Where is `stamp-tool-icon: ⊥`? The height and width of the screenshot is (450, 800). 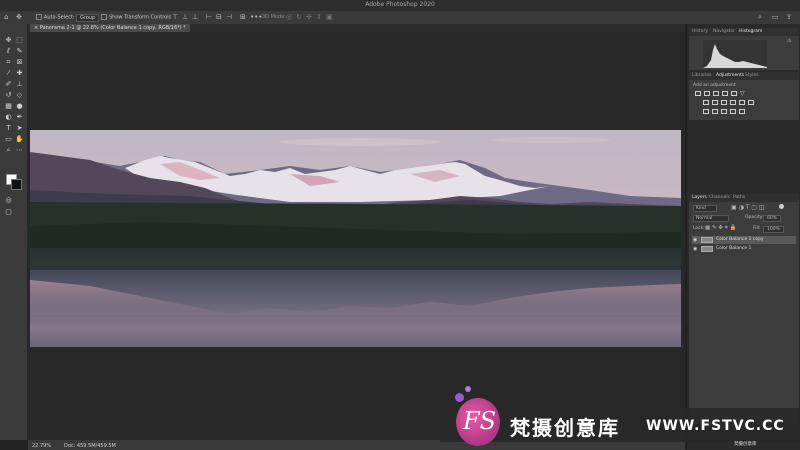
stamp-tool-icon: ⊥ is located at coordinates (19, 84).